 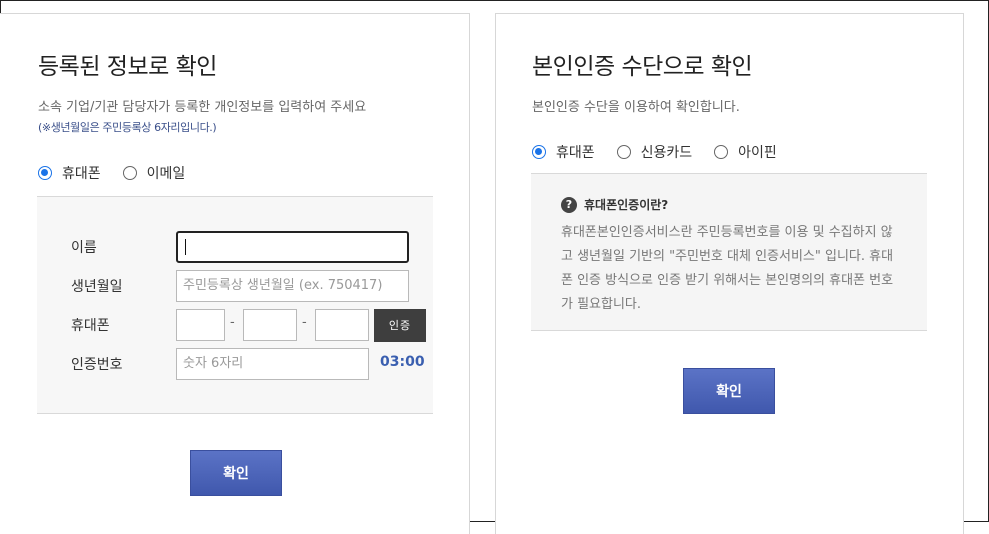 What do you see at coordinates (569, 204) in the screenshot?
I see `question-icon: ?` at bounding box center [569, 204].